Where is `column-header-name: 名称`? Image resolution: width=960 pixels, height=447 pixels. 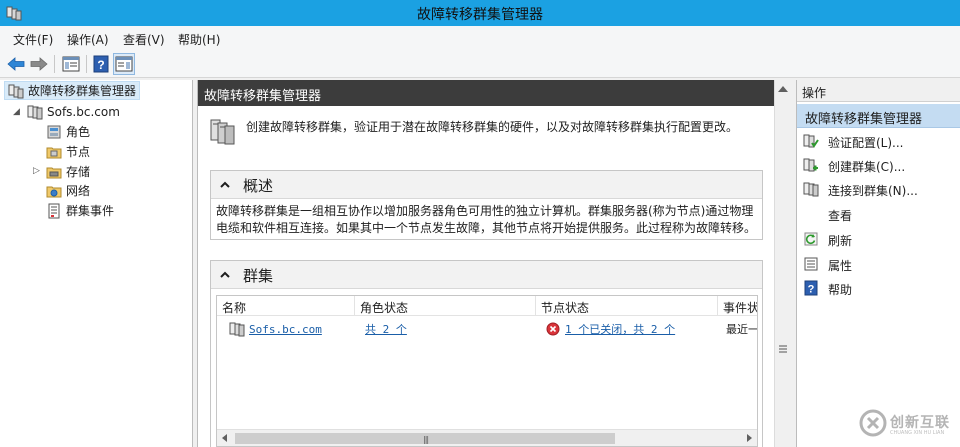
column-header-name: 名称 is located at coordinates (286, 306).